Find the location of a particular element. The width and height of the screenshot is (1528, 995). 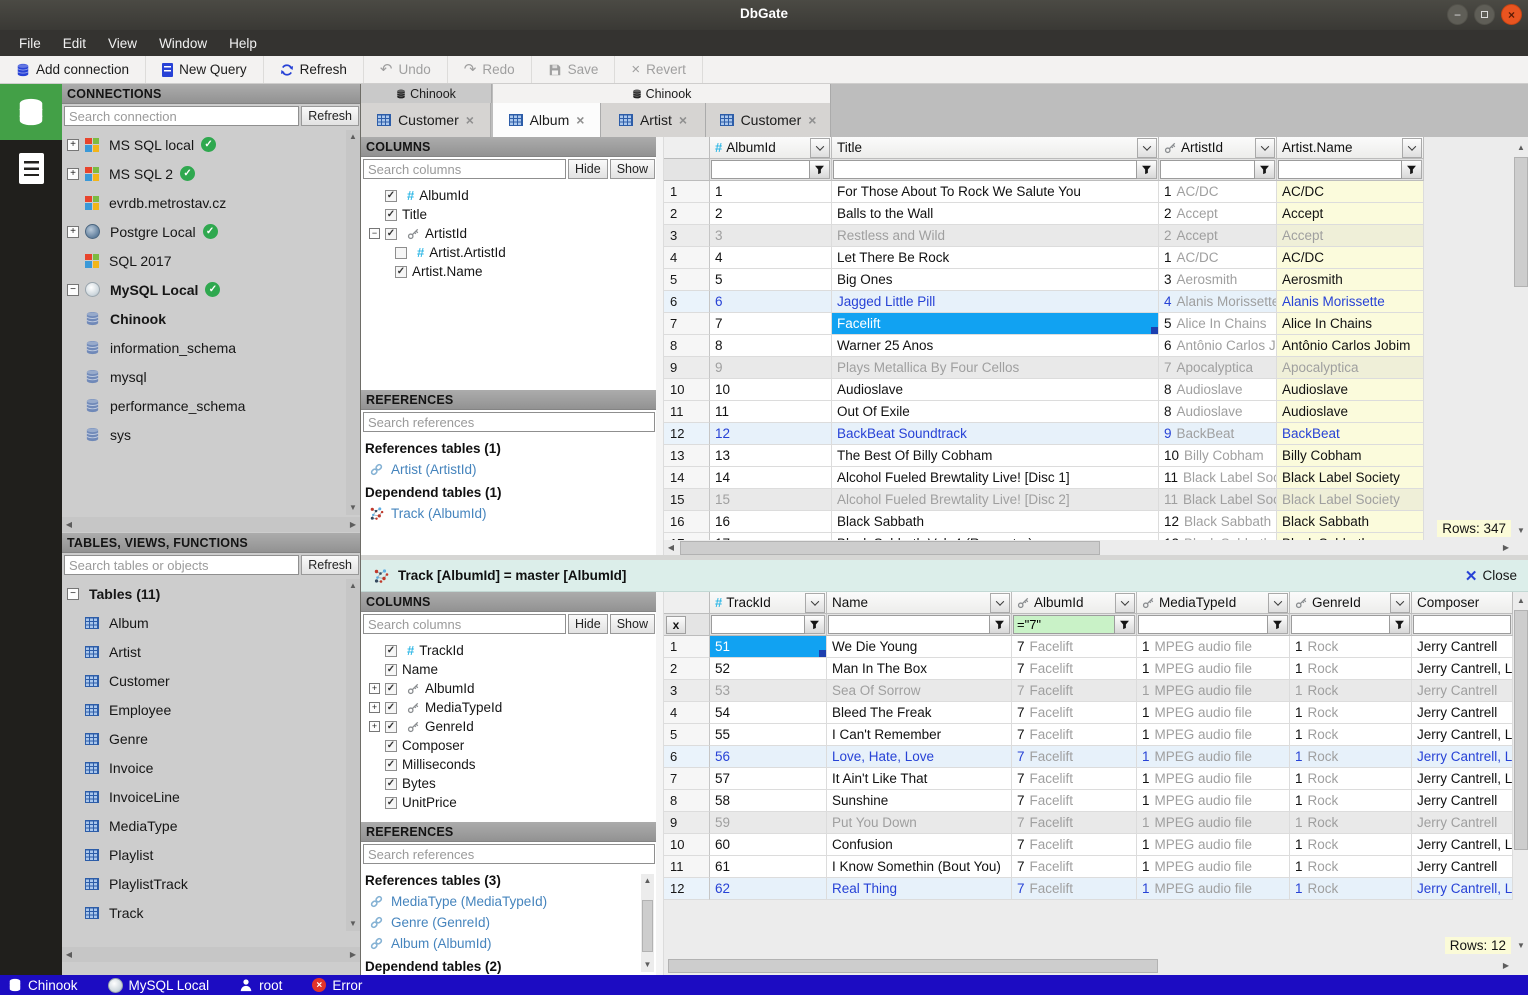

track-columns-hide-button: Hide is located at coordinates (588, 624).